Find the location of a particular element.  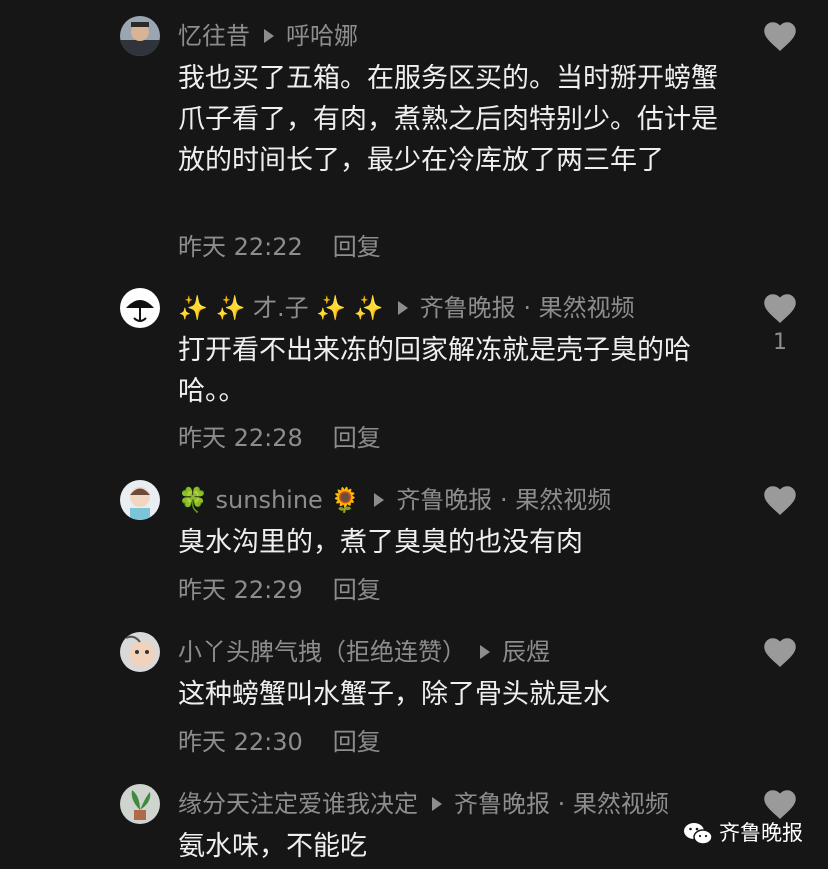

comment-header: 缘分天注定爱谁我决定 齐鲁晚报 · 果然视频 is located at coordinates (453, 804).